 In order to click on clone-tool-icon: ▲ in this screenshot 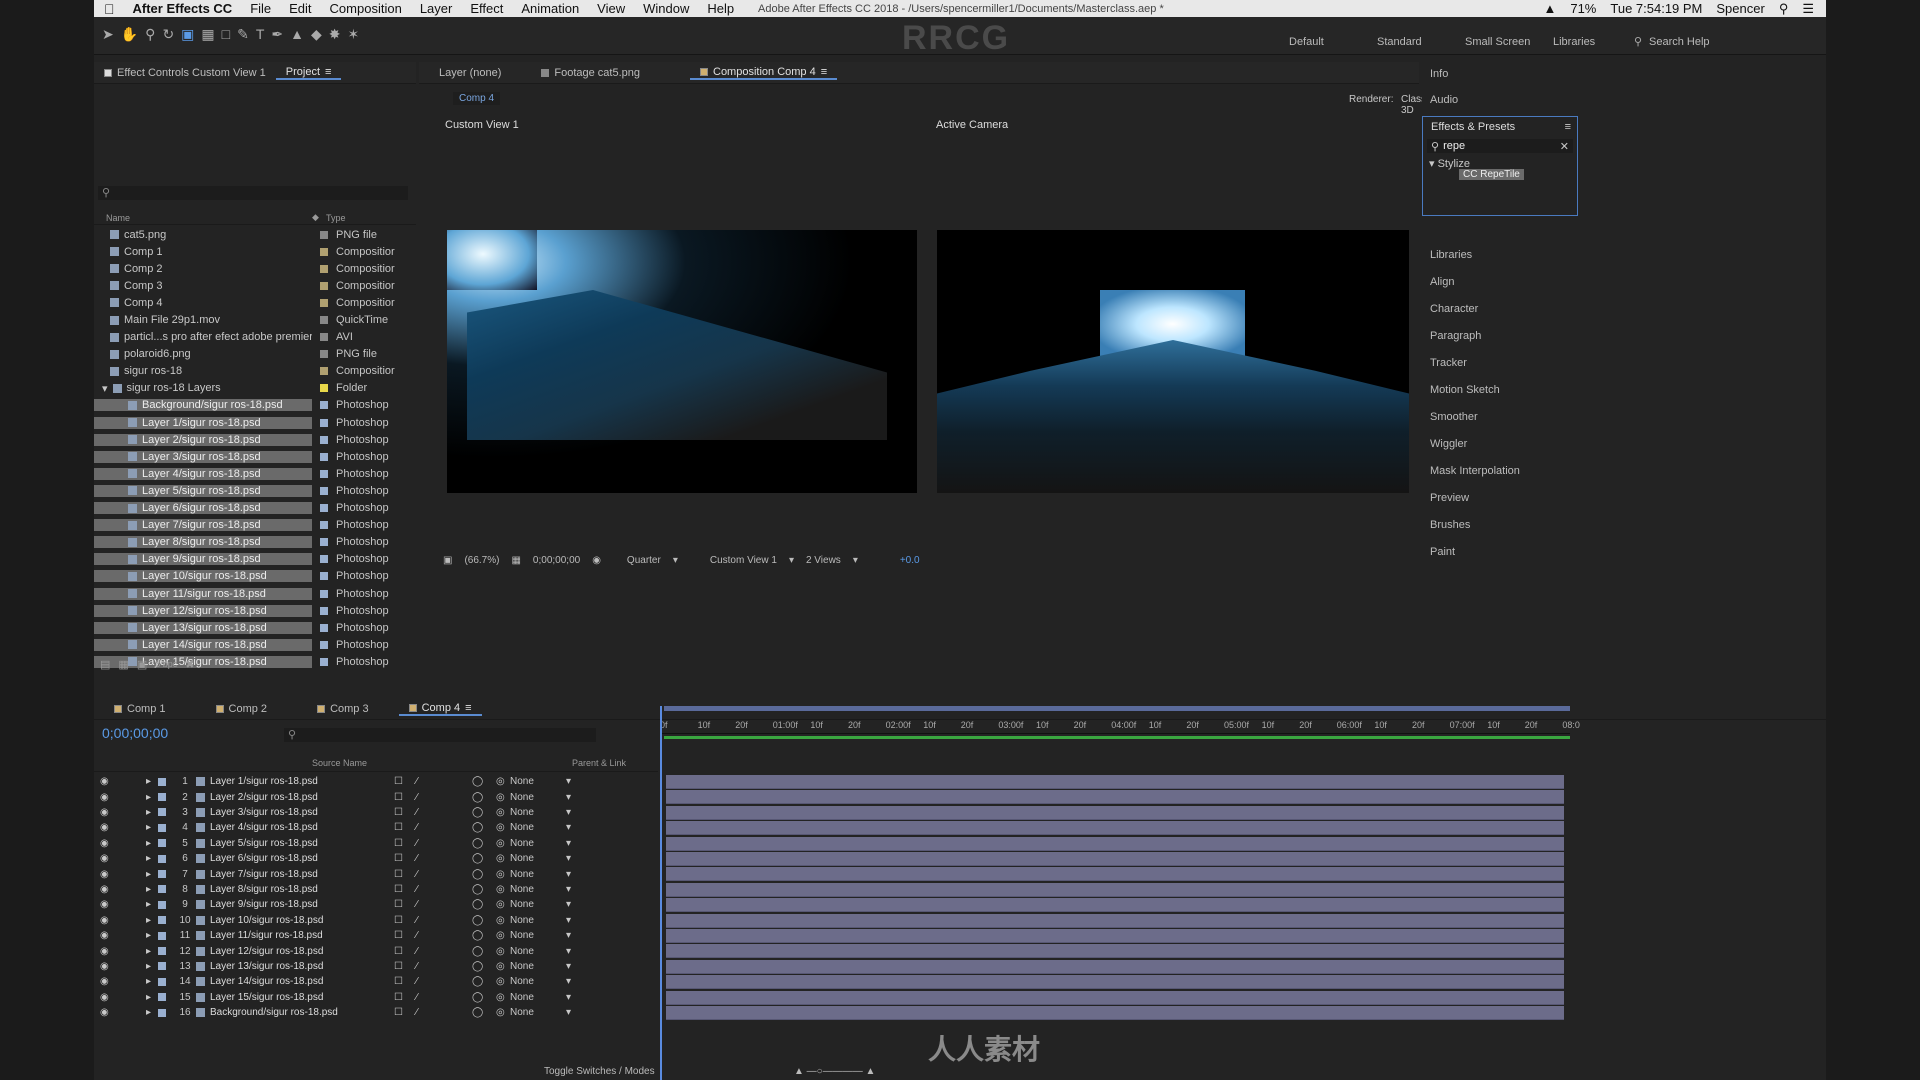, I will do `click(297, 34)`.